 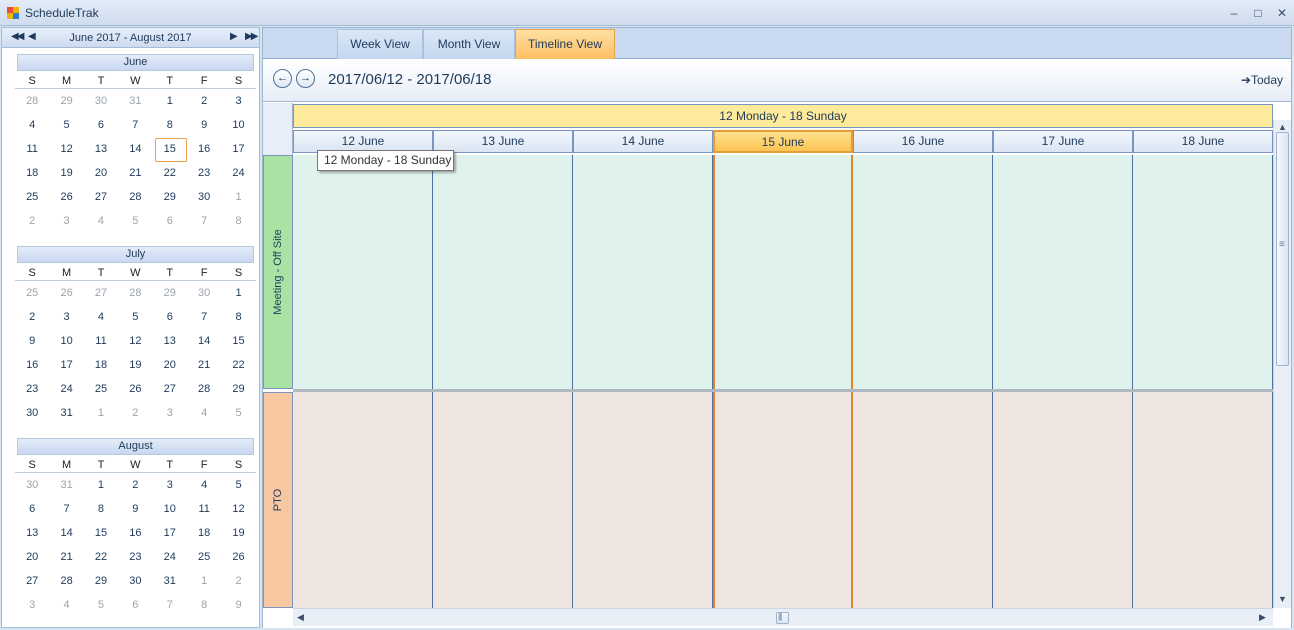 I want to click on day-header: 14 June, so click(x=643, y=141).